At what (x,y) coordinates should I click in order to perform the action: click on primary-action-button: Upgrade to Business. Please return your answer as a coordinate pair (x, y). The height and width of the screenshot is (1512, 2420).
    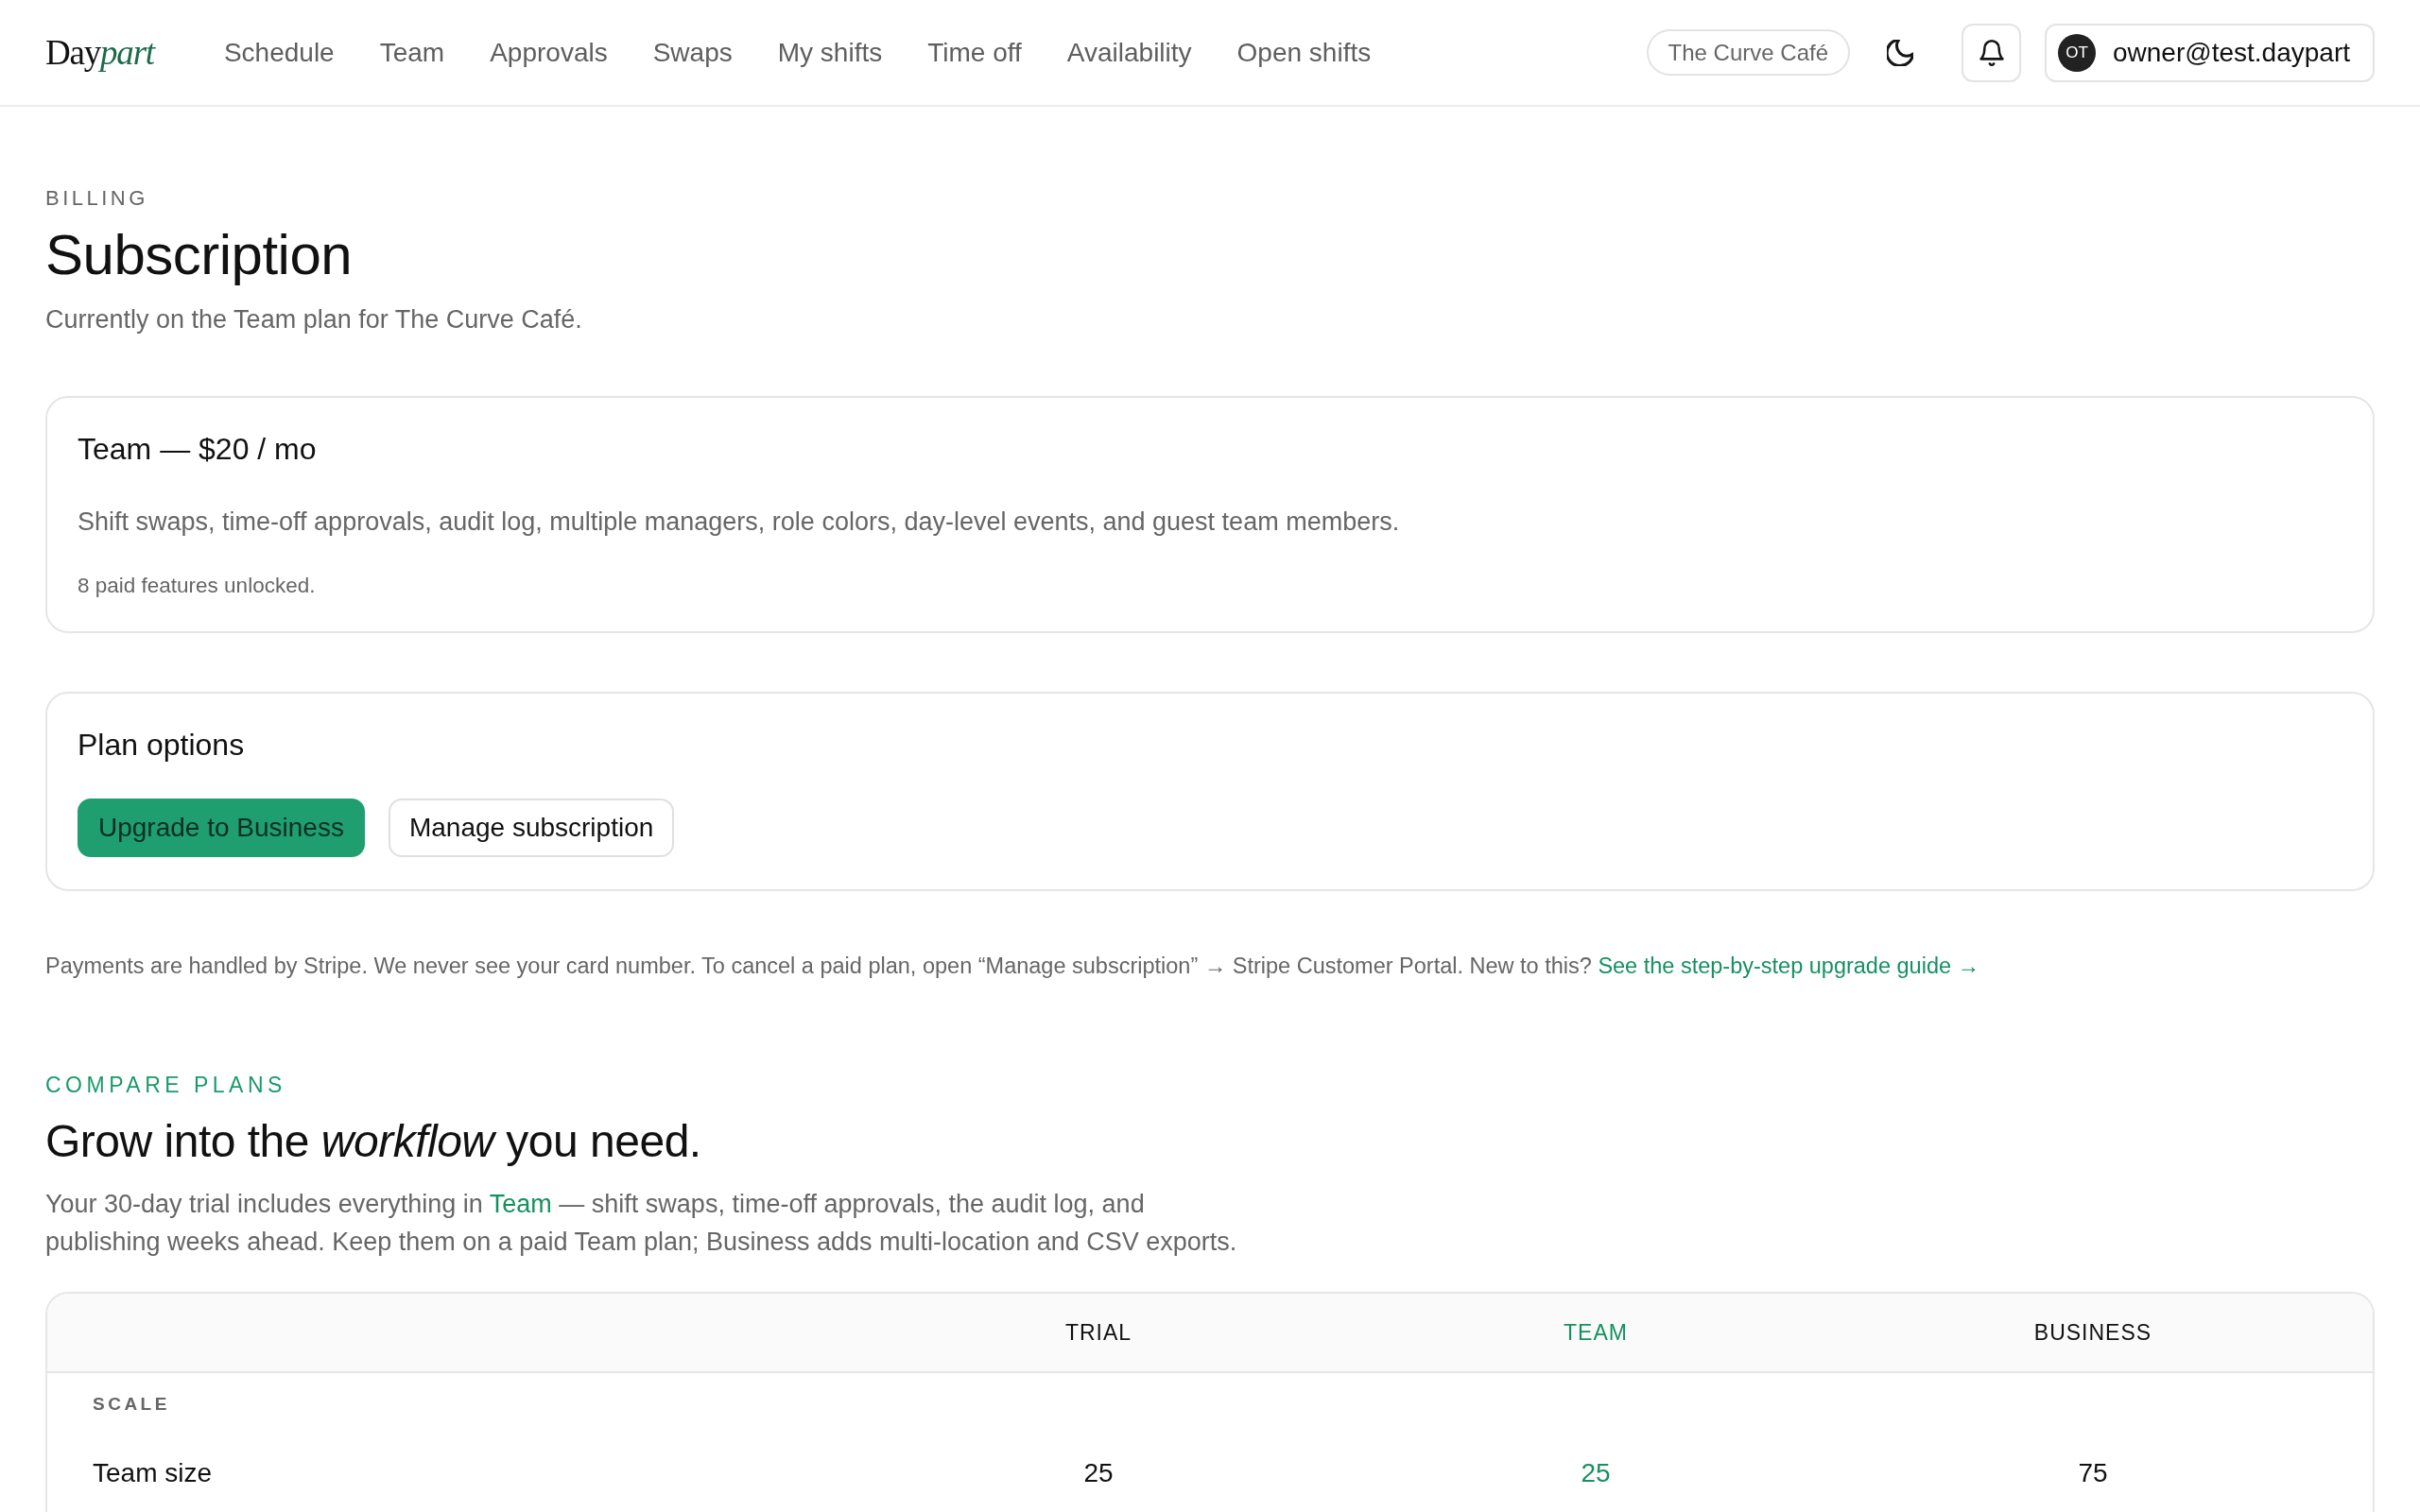
    Looking at the image, I should click on (221, 828).